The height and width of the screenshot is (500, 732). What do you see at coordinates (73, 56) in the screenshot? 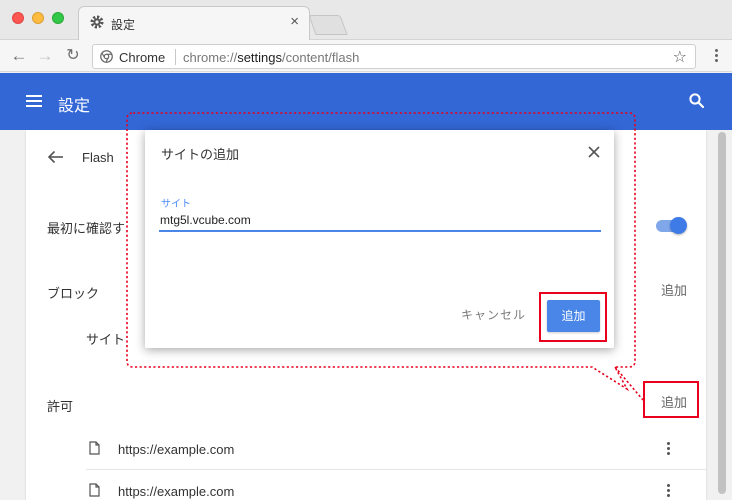
I see `reload-icon: ↻` at bounding box center [73, 56].